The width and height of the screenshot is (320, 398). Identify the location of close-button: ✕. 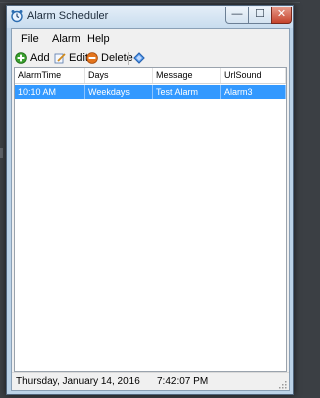
(281, 15).